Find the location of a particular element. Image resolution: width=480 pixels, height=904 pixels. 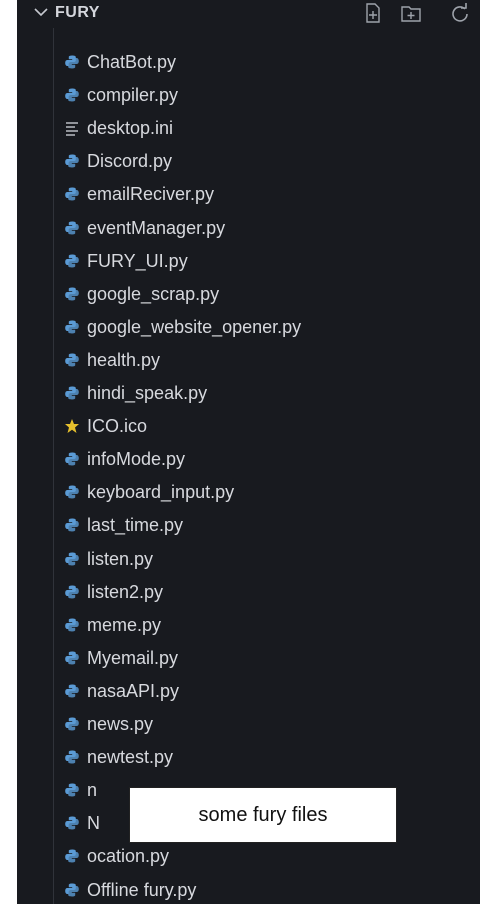

file-item: last_time.py is located at coordinates (248, 525).